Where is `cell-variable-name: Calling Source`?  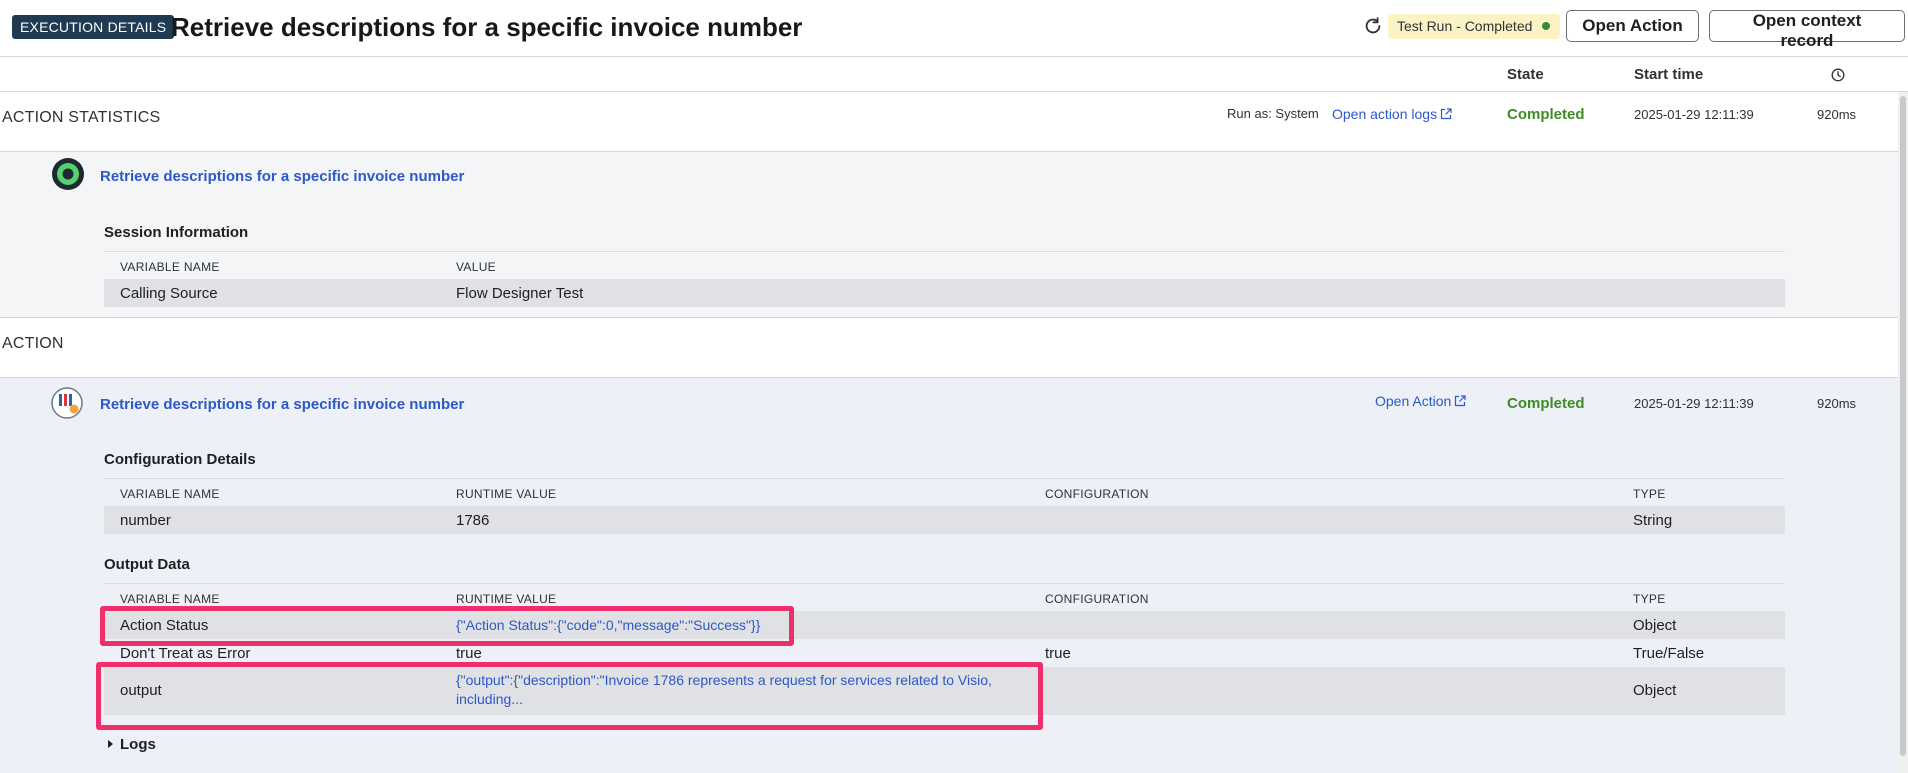
cell-variable-name: Calling Source is located at coordinates (169, 293).